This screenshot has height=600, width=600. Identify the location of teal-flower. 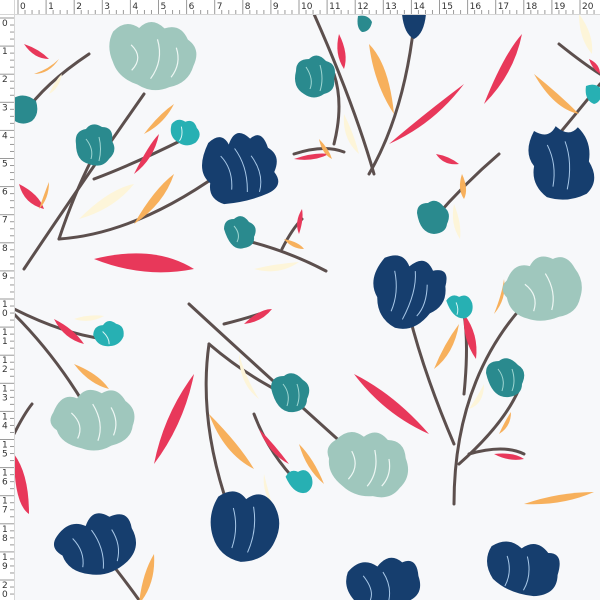
(95, 145).